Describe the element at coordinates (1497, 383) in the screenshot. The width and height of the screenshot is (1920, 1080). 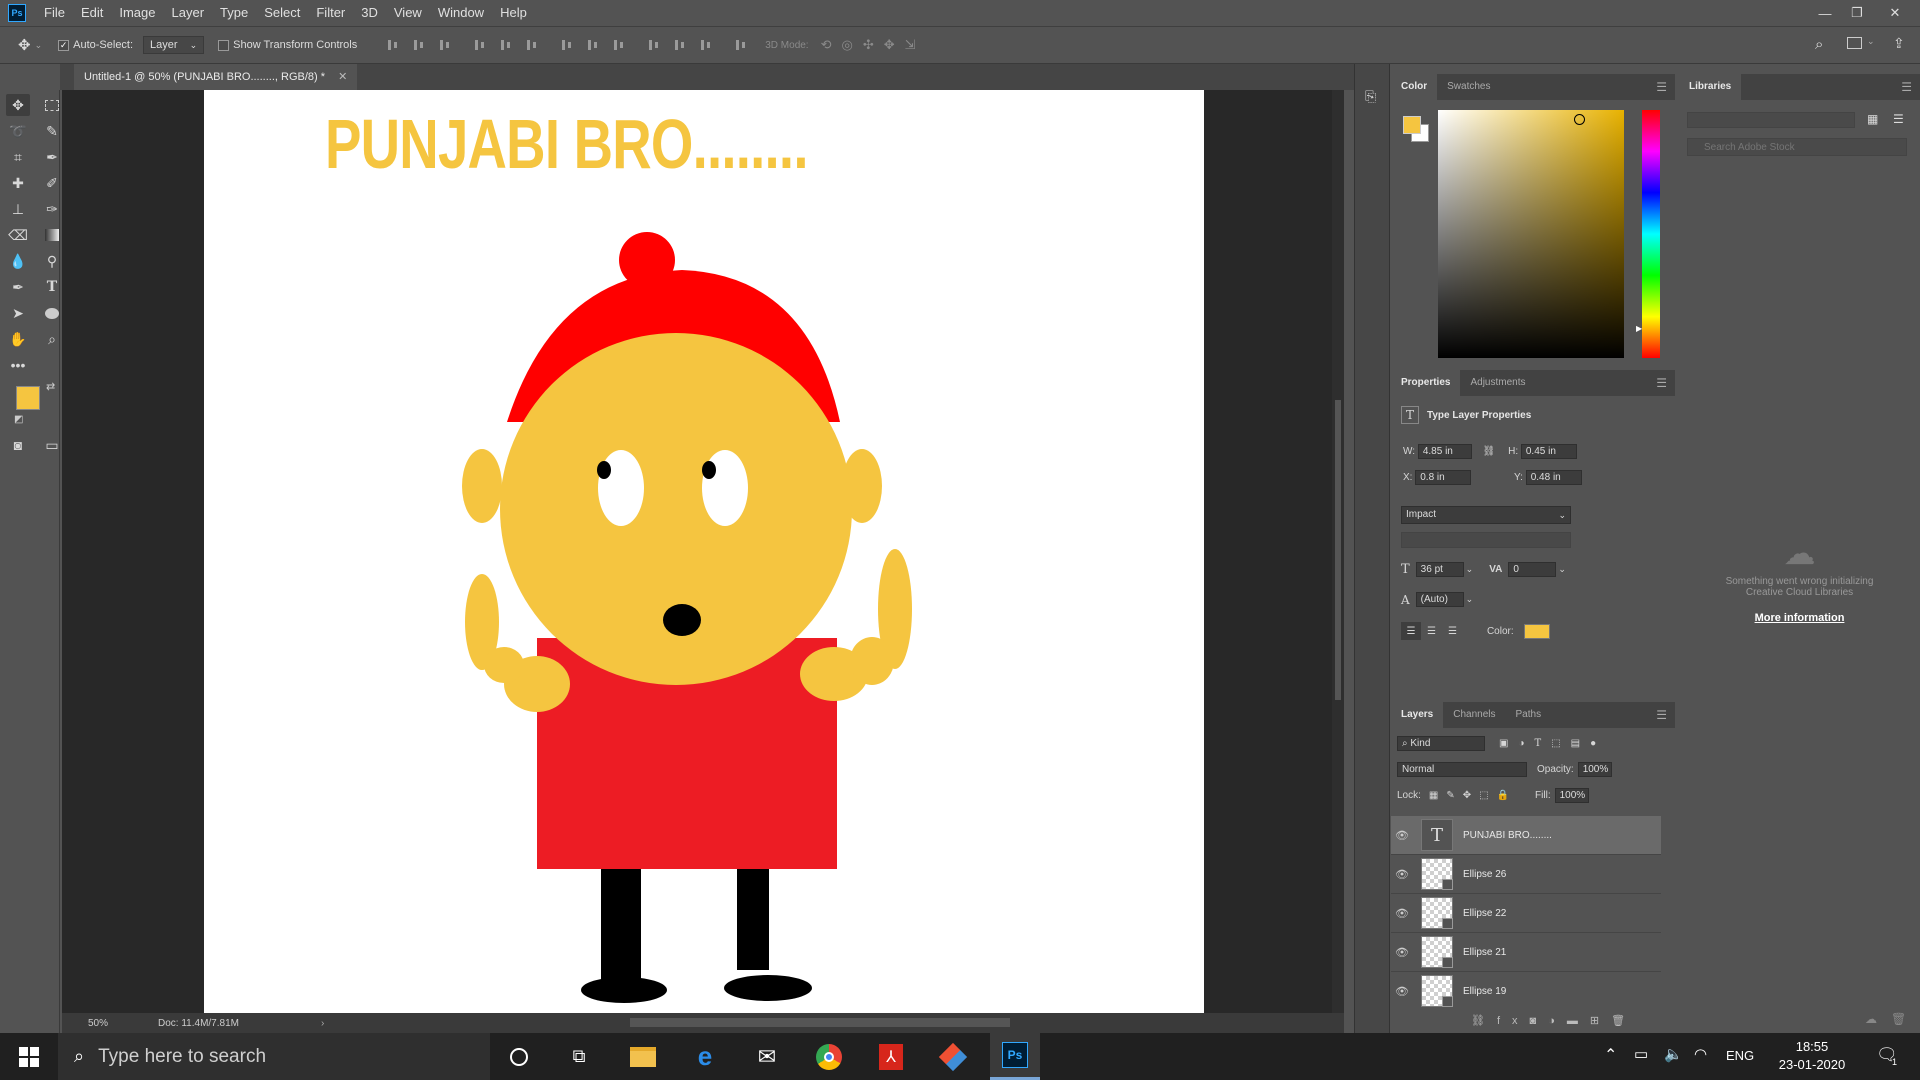
I see `tab-adjustments: Adjustments` at that location.